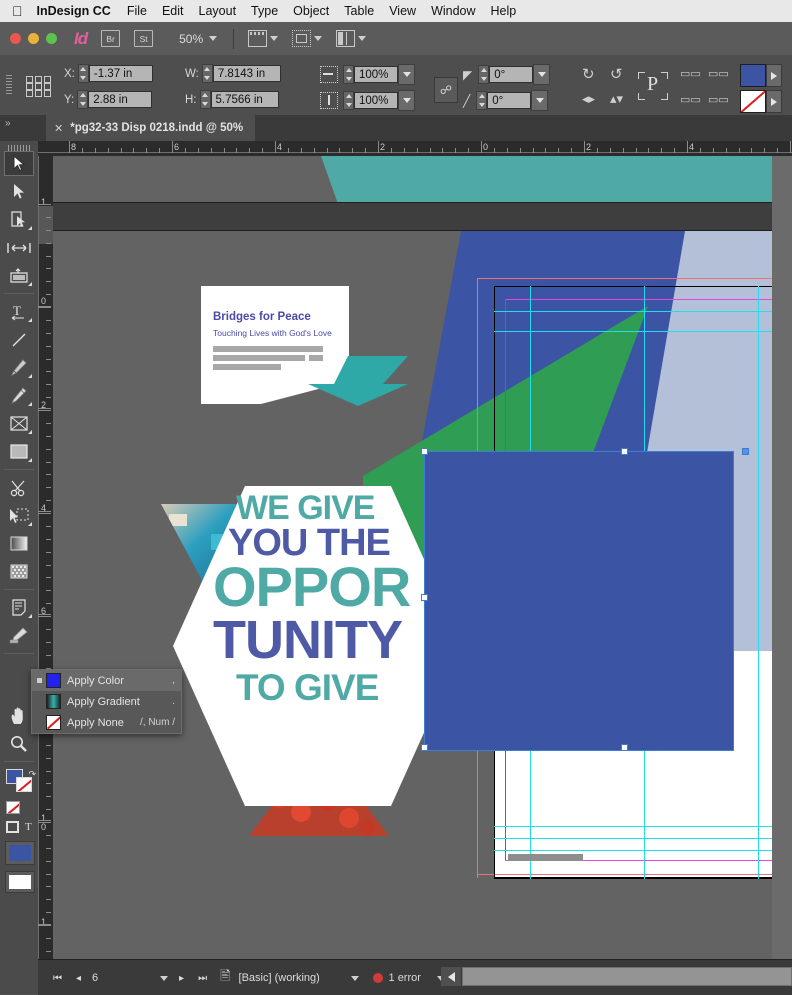 This screenshot has width=792, height=995. What do you see at coordinates (348, 100) in the screenshot?
I see `scale-y-stepper` at bounding box center [348, 100].